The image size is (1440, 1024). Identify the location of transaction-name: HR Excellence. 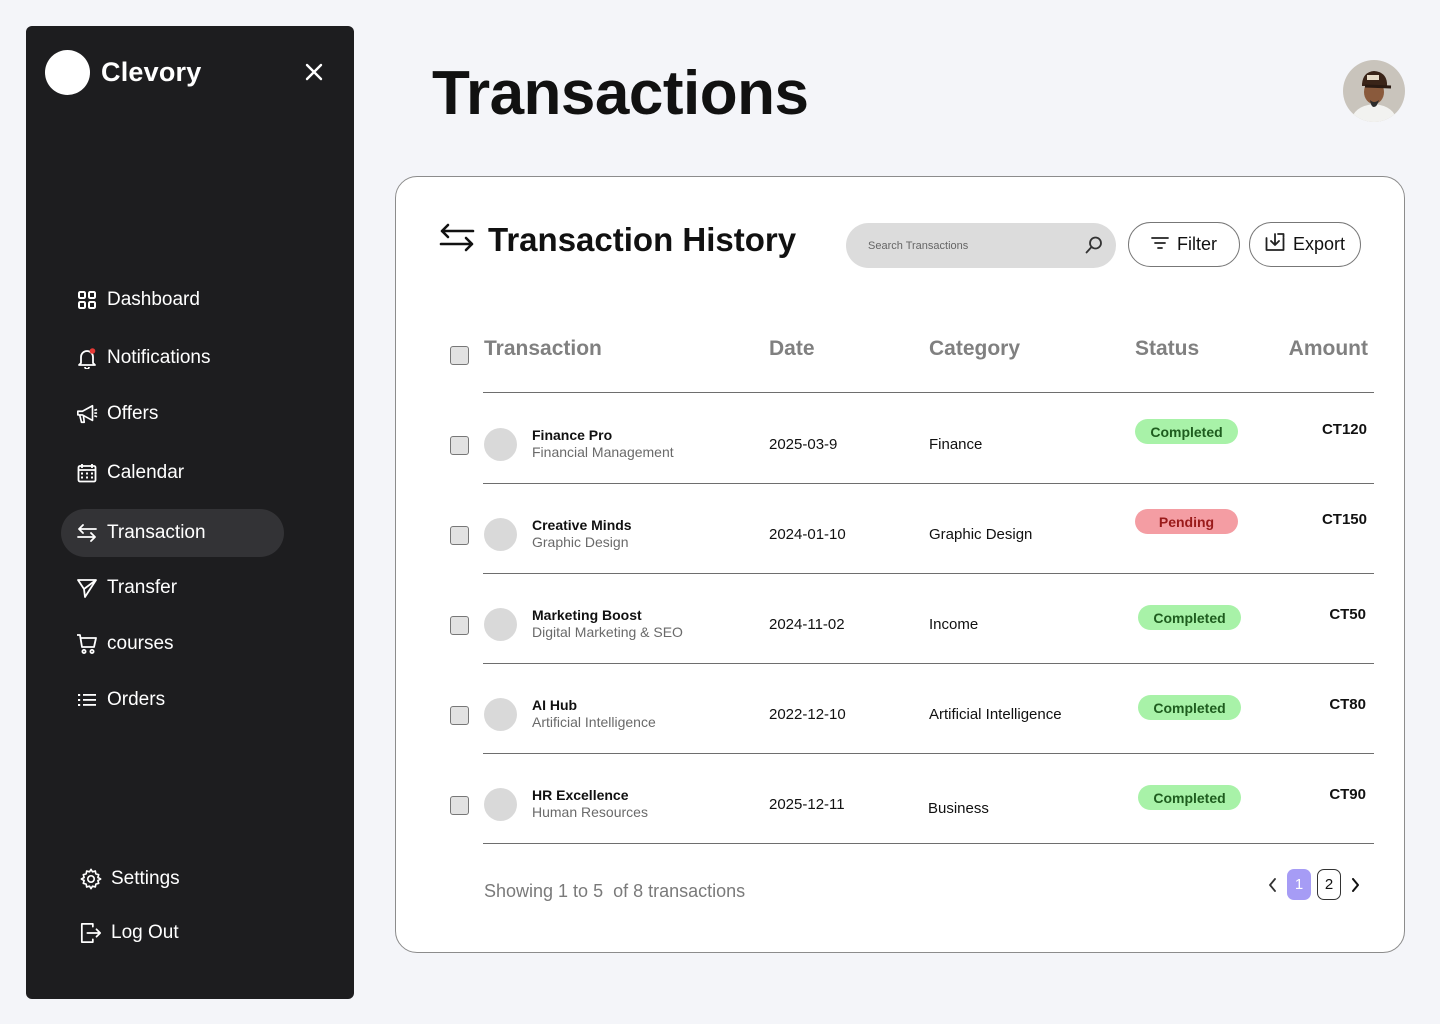
(580, 795).